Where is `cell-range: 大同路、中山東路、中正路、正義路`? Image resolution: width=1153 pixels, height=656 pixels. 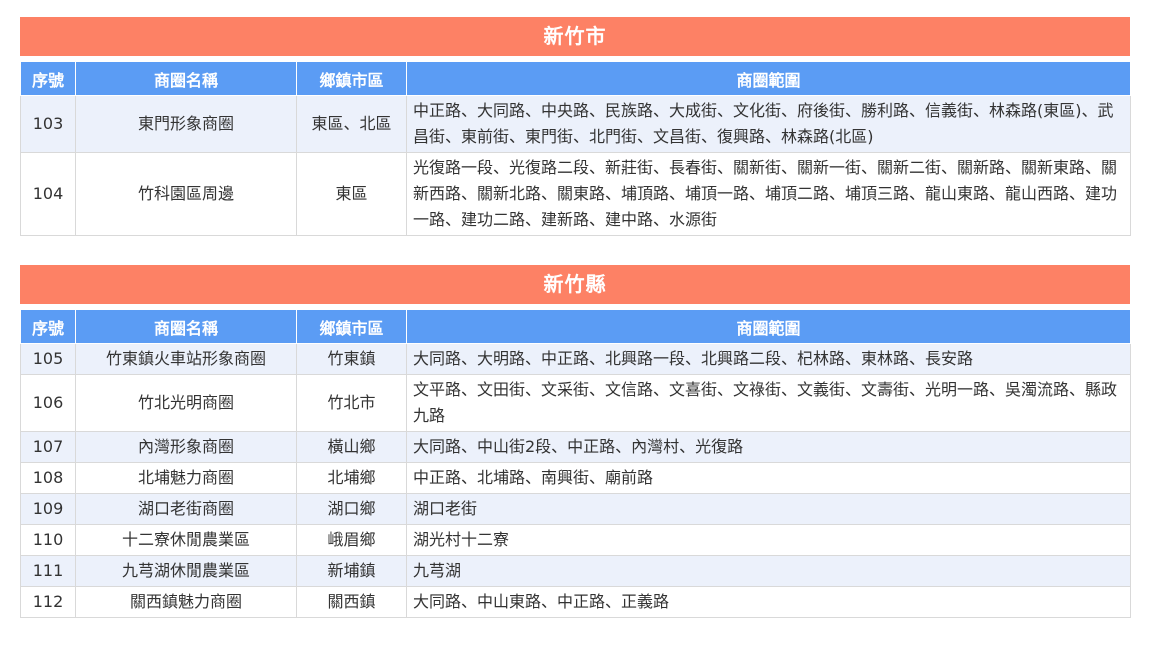 cell-range: 大同路、中山東路、中正路、正義路 is located at coordinates (768, 602).